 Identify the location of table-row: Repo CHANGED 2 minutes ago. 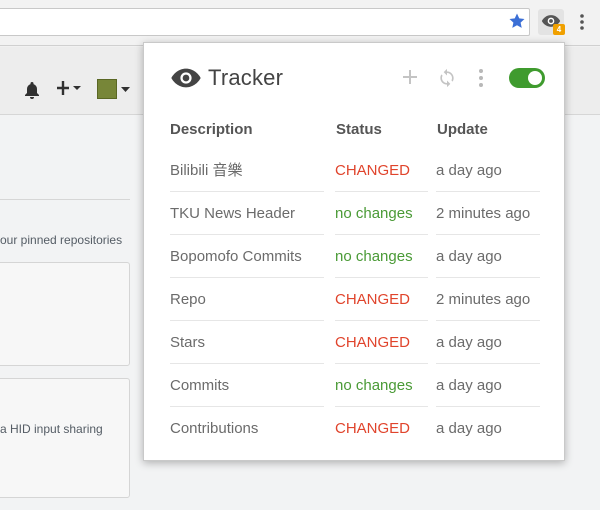
(355, 300).